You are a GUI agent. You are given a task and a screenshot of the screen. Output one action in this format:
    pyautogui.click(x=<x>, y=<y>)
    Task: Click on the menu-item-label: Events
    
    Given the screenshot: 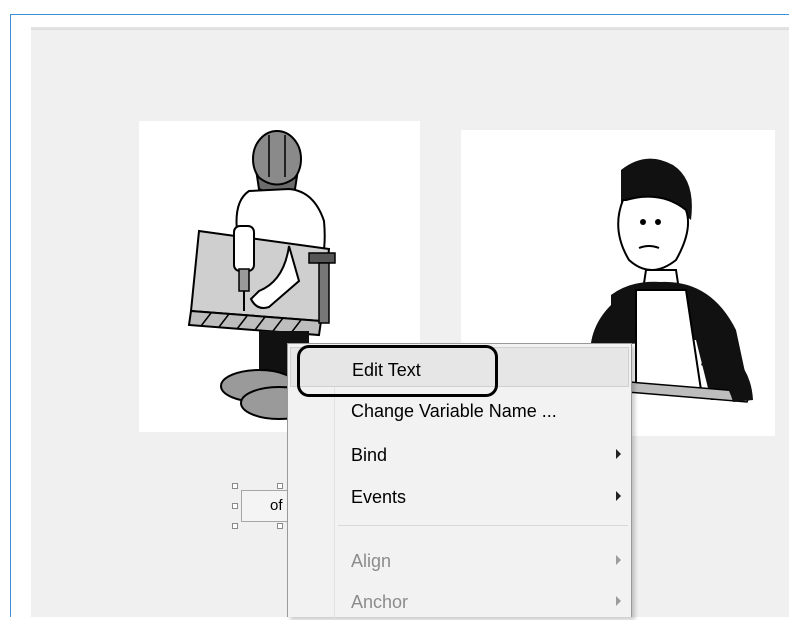 What is the action you would take?
    pyautogui.click(x=379, y=497)
    